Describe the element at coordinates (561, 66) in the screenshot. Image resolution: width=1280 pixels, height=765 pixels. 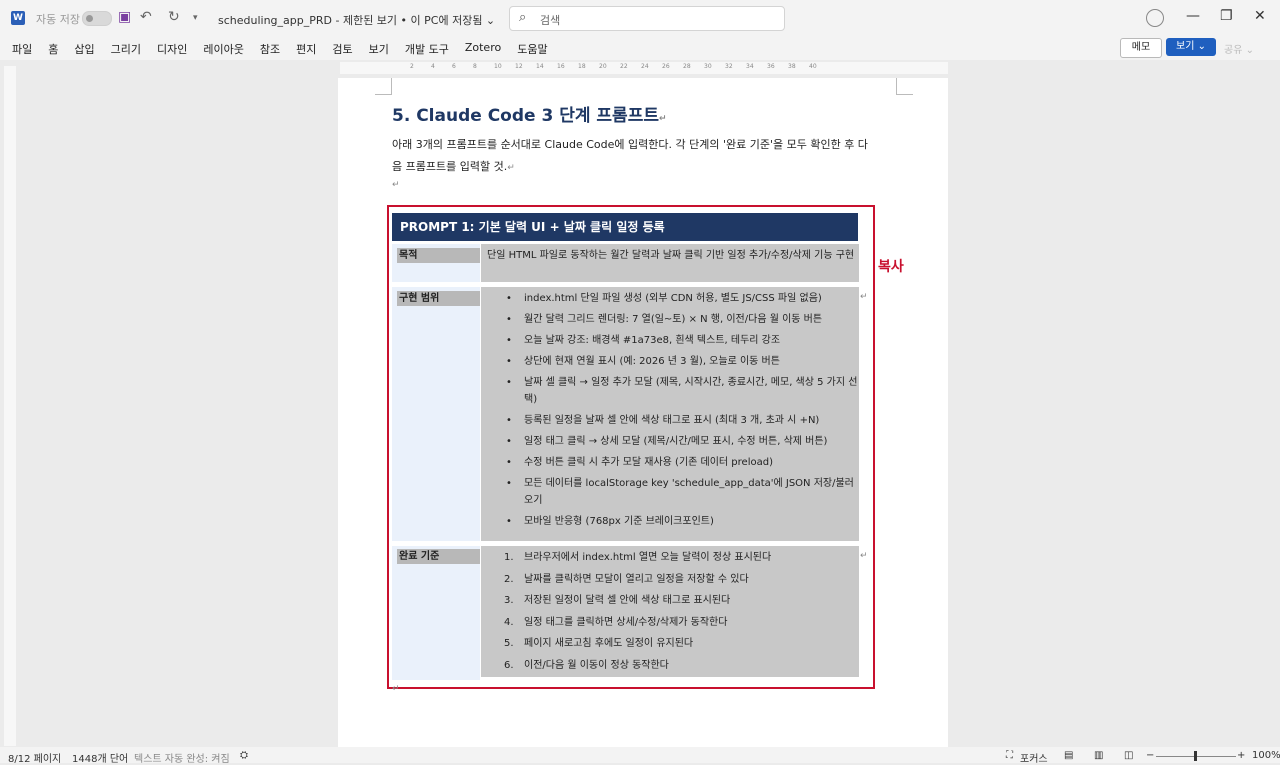
I see `ruler-mark: 16` at that location.